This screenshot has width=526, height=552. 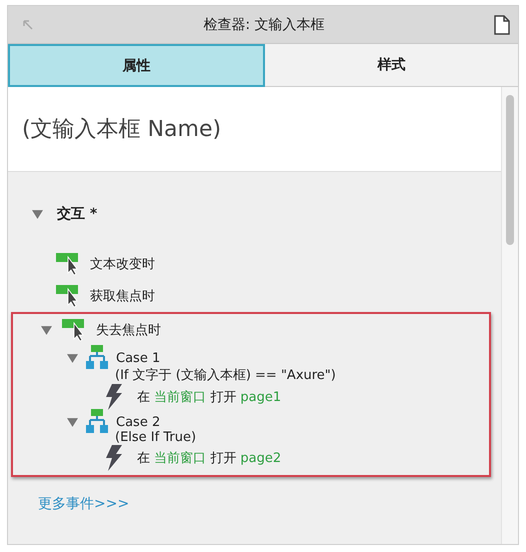 What do you see at coordinates (209, 397) in the screenshot?
I see `action-text: 在 当前窗口 打开 page1` at bounding box center [209, 397].